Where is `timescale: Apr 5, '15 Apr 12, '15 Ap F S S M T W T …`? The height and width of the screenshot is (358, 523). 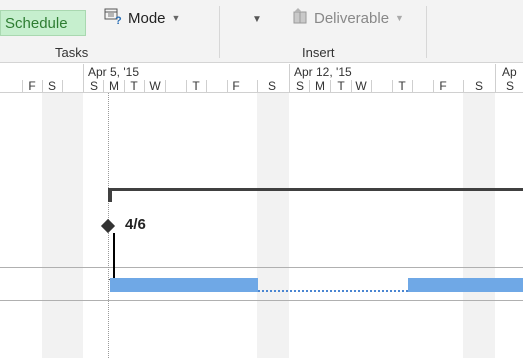 timescale: Apr 5, '15 Apr 12, '15 Ap F S S M T W T … is located at coordinates (261, 78).